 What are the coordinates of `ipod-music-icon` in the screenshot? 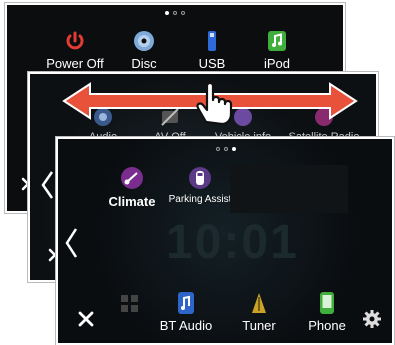 It's located at (277, 41).